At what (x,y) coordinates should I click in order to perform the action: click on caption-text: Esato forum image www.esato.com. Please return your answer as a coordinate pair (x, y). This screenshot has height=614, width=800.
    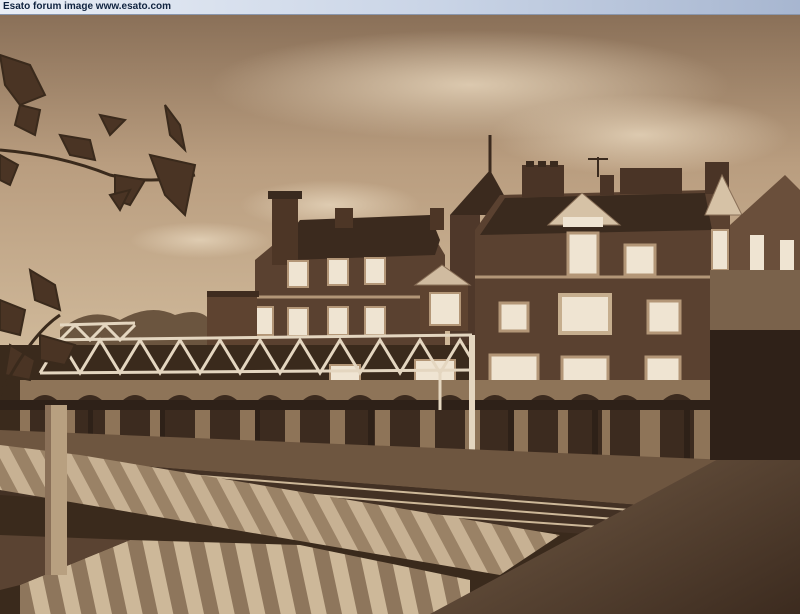
    Looking at the image, I should click on (87, 6).